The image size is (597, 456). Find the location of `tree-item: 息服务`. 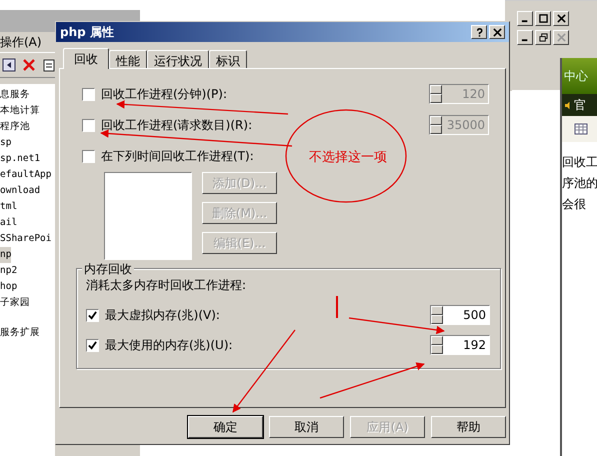

tree-item: 息服务 is located at coordinates (15, 95).